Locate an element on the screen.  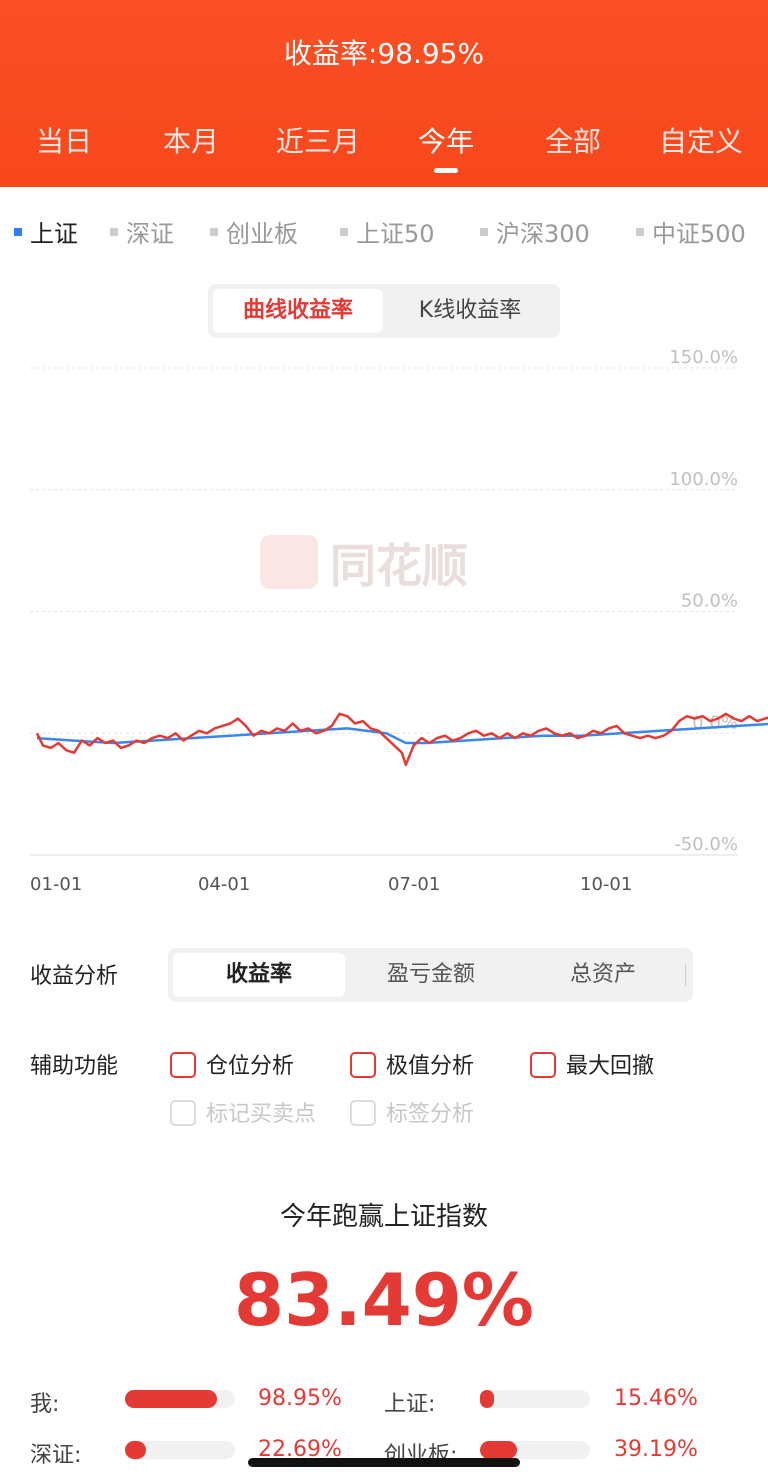
tab-custom: 自定义 is located at coordinates (701, 140).